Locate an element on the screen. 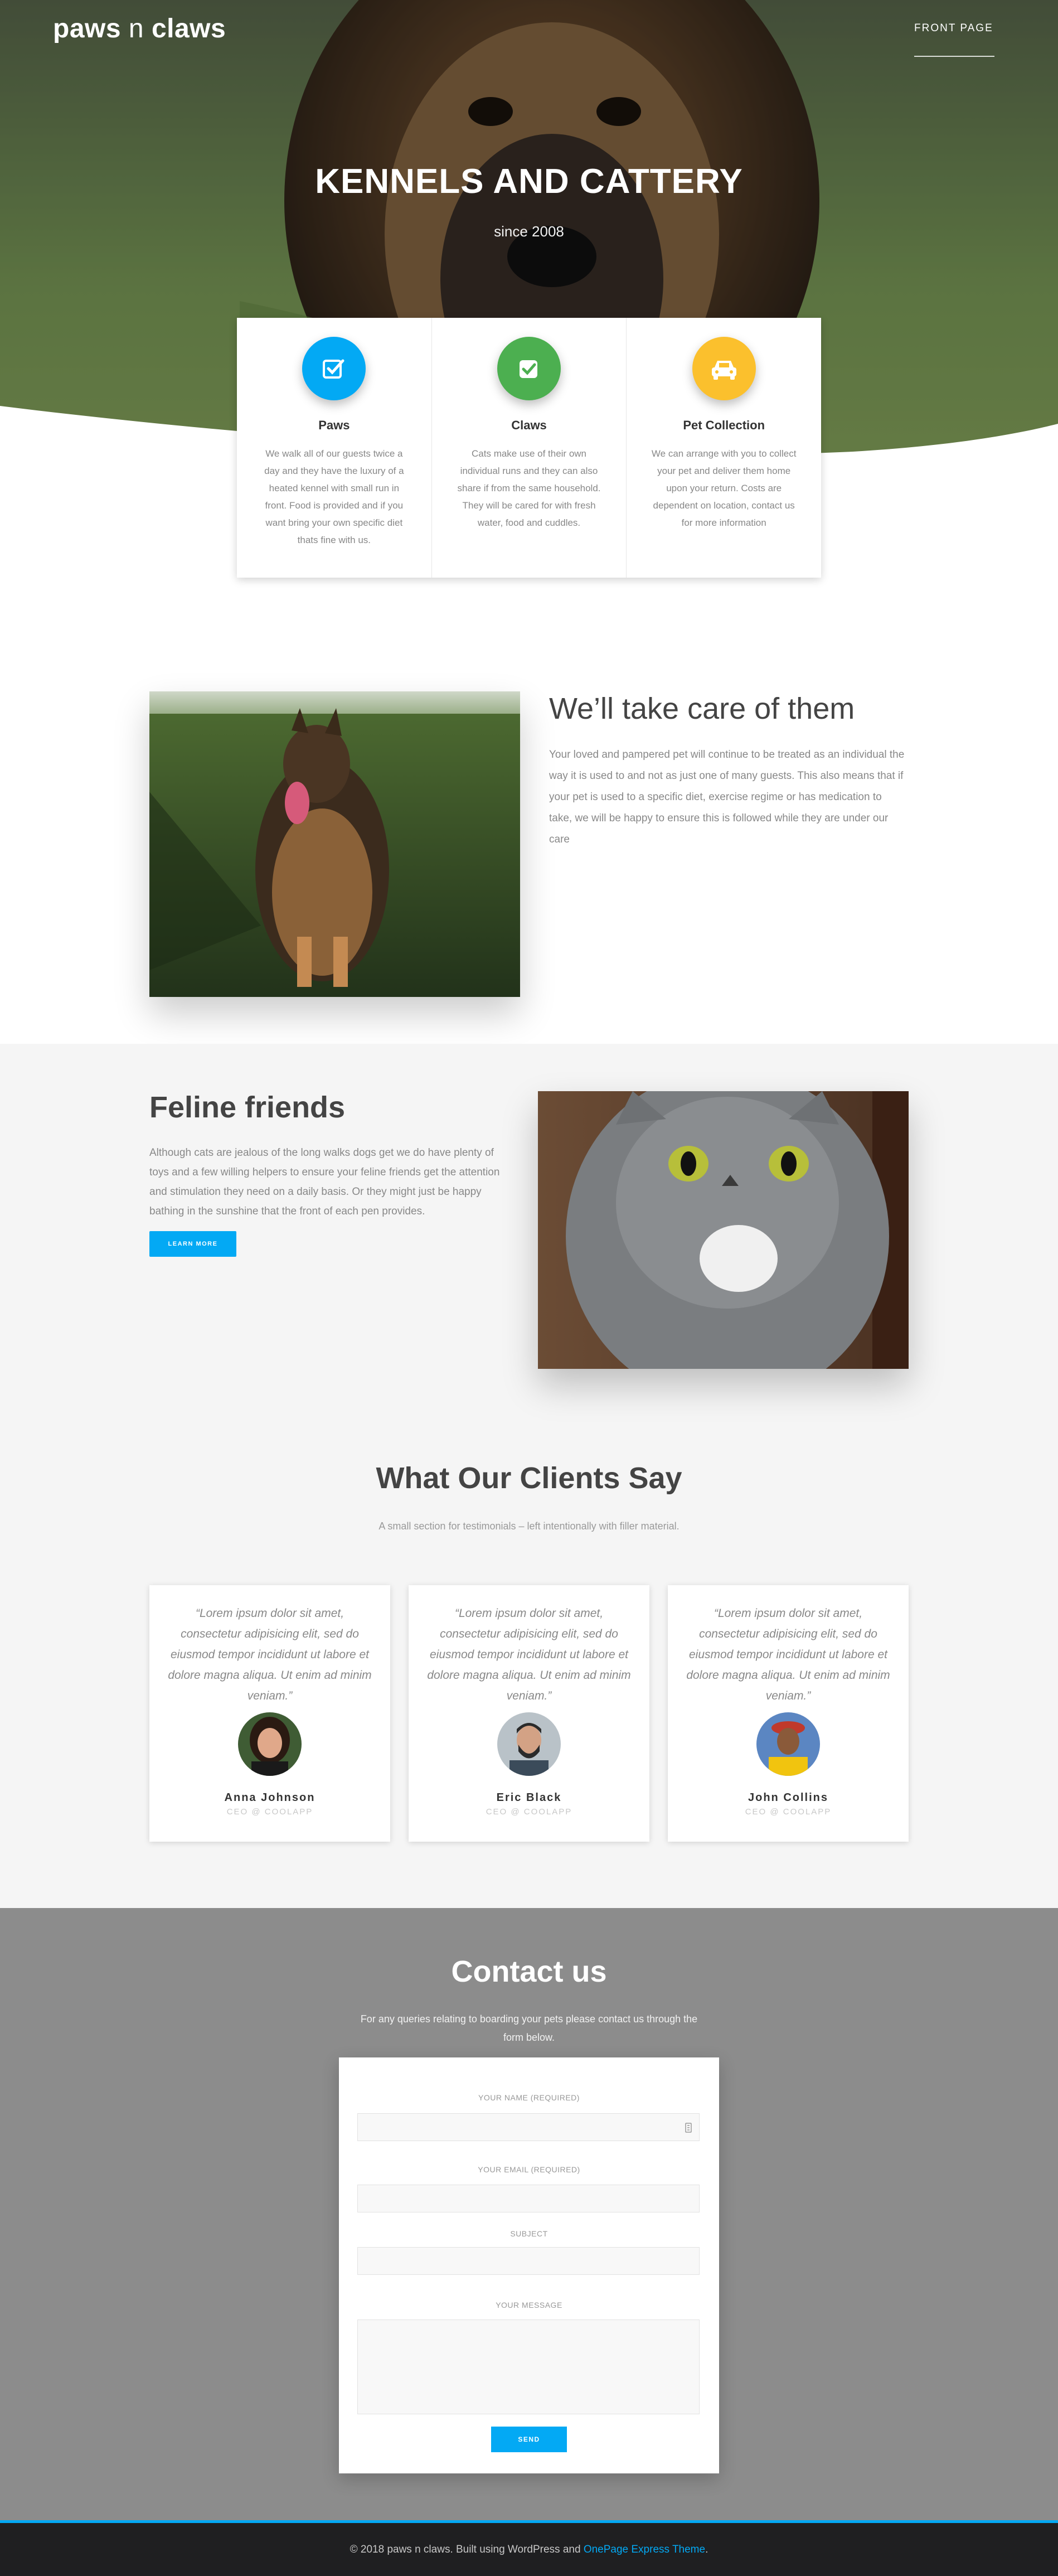 The image size is (1058, 2576). learn-more-button: LEARN MORE is located at coordinates (192, 1244).